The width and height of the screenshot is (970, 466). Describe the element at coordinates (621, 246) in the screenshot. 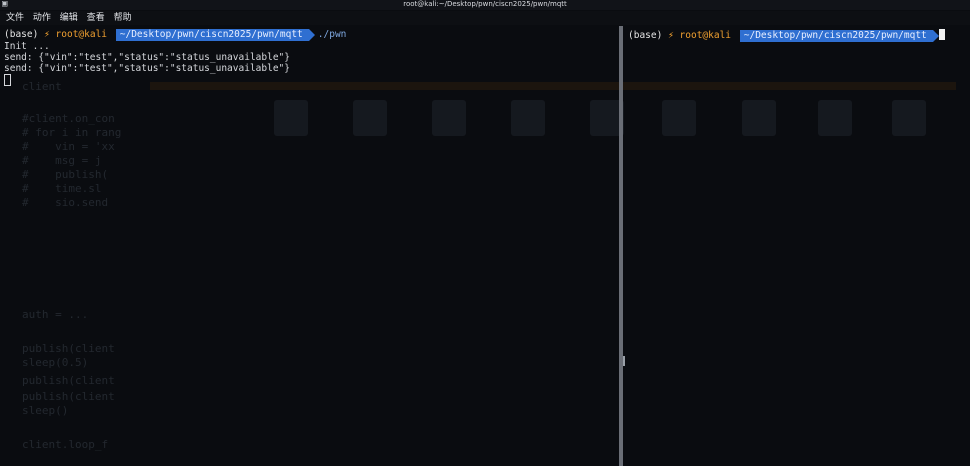

I see `pane-divider` at that location.